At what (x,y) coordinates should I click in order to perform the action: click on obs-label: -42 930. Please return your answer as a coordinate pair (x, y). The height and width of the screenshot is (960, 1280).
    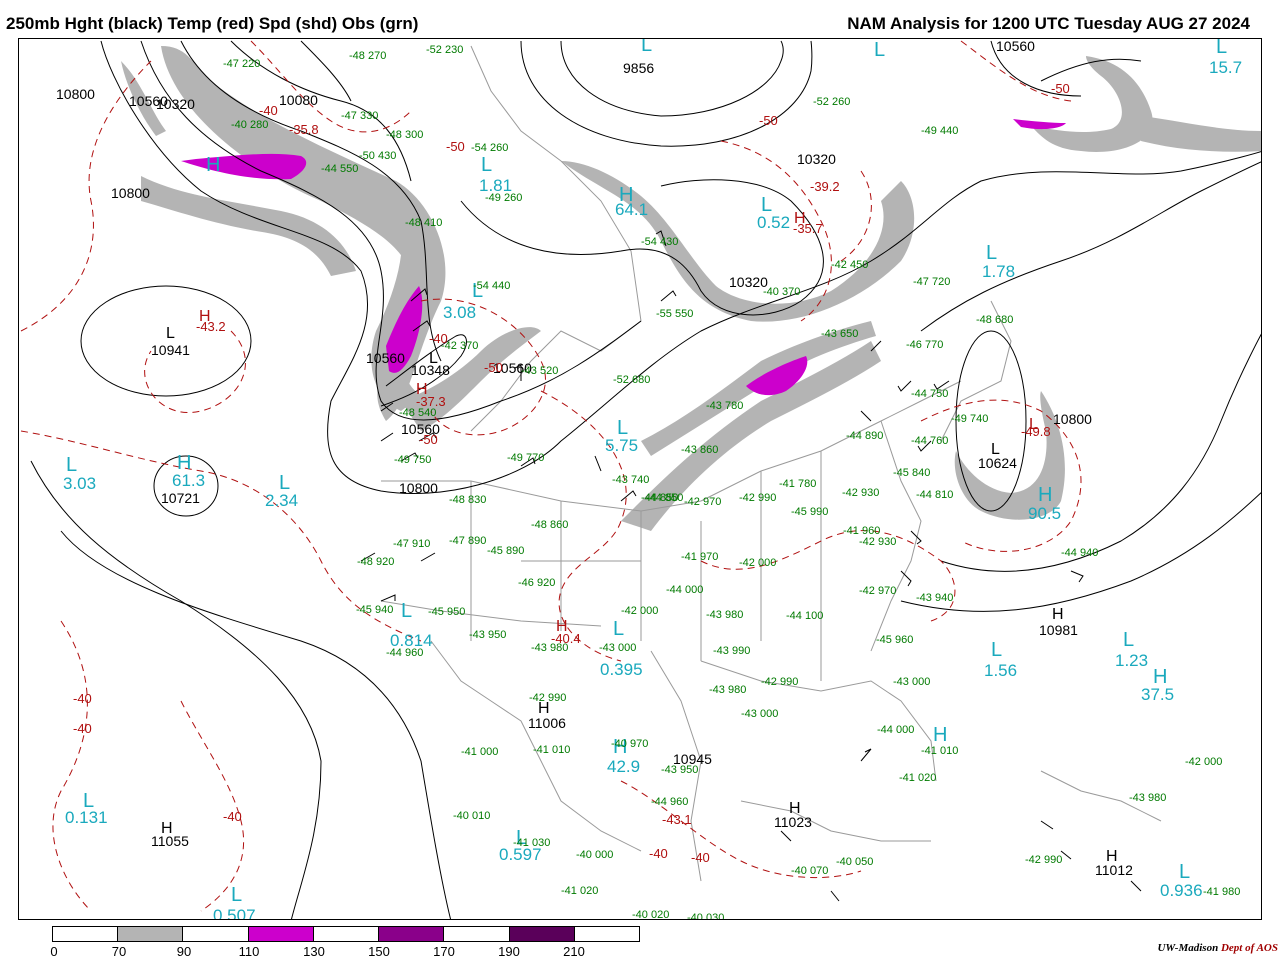
    Looking at the image, I should click on (877, 542).